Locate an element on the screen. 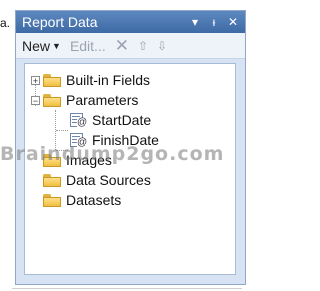  tree-item-label: Images is located at coordinates (89, 160).